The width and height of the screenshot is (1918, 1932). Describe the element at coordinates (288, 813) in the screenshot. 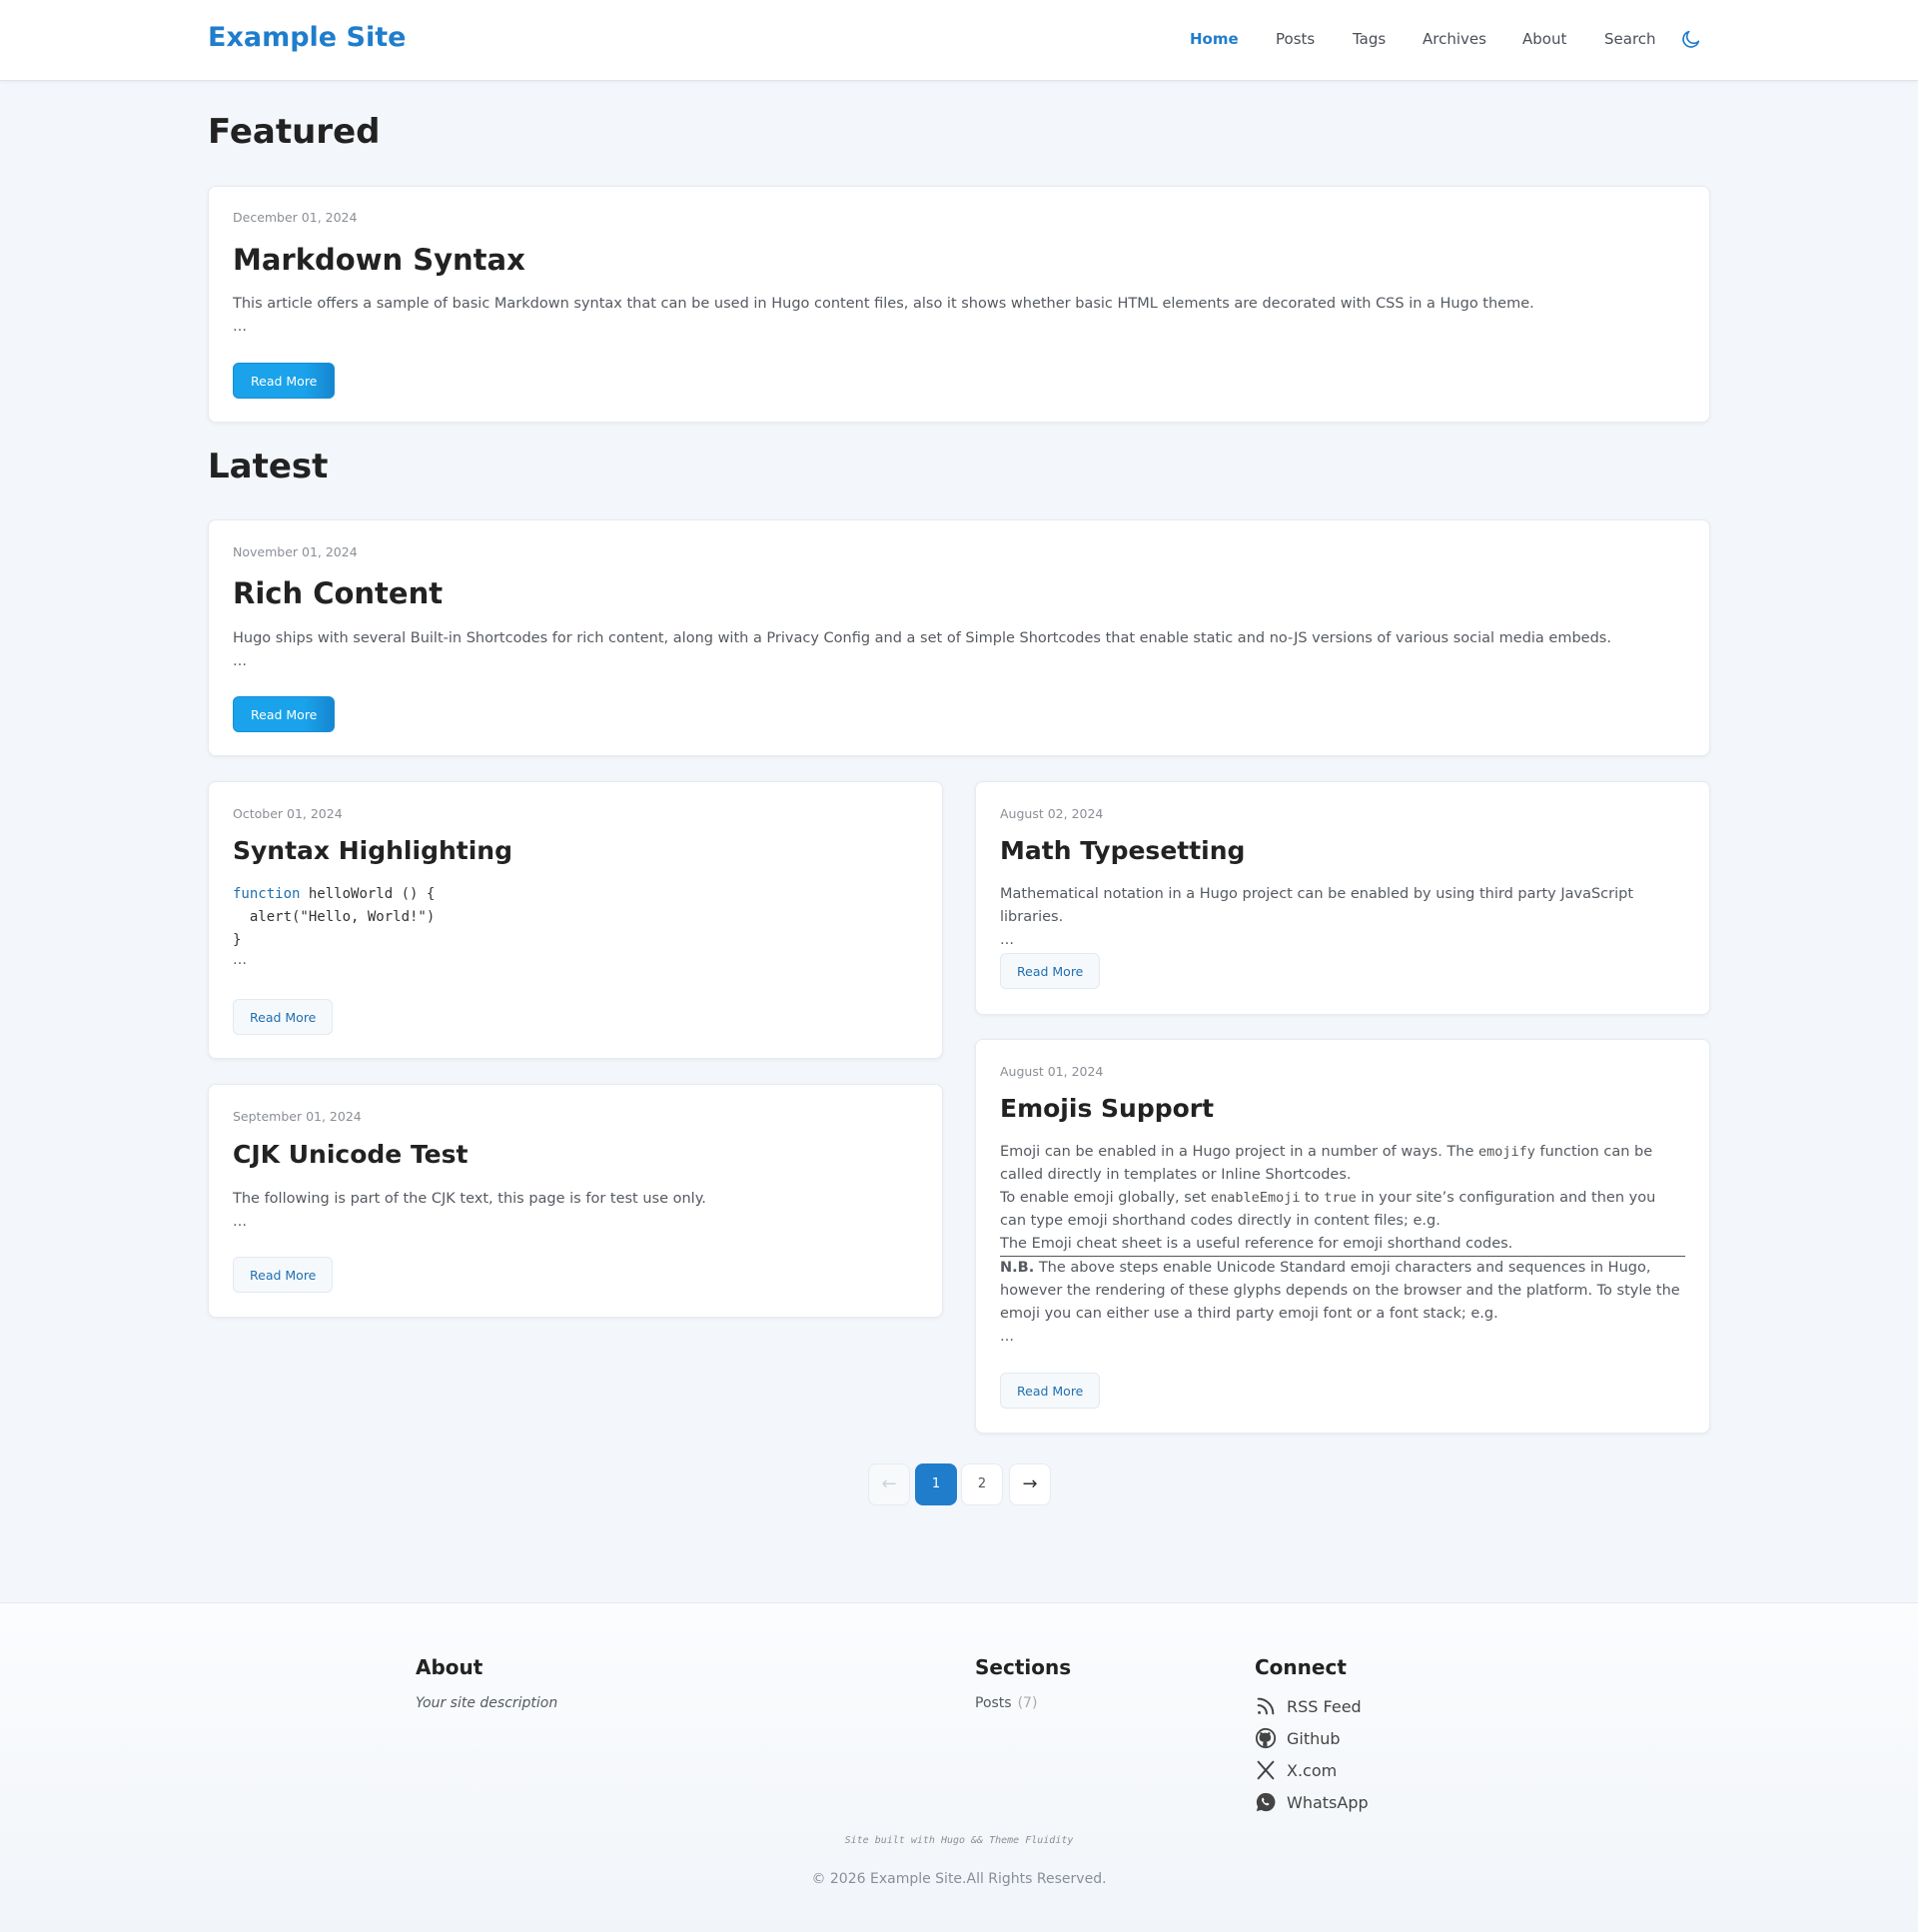

I see `post-date: October 01, 2024` at that location.